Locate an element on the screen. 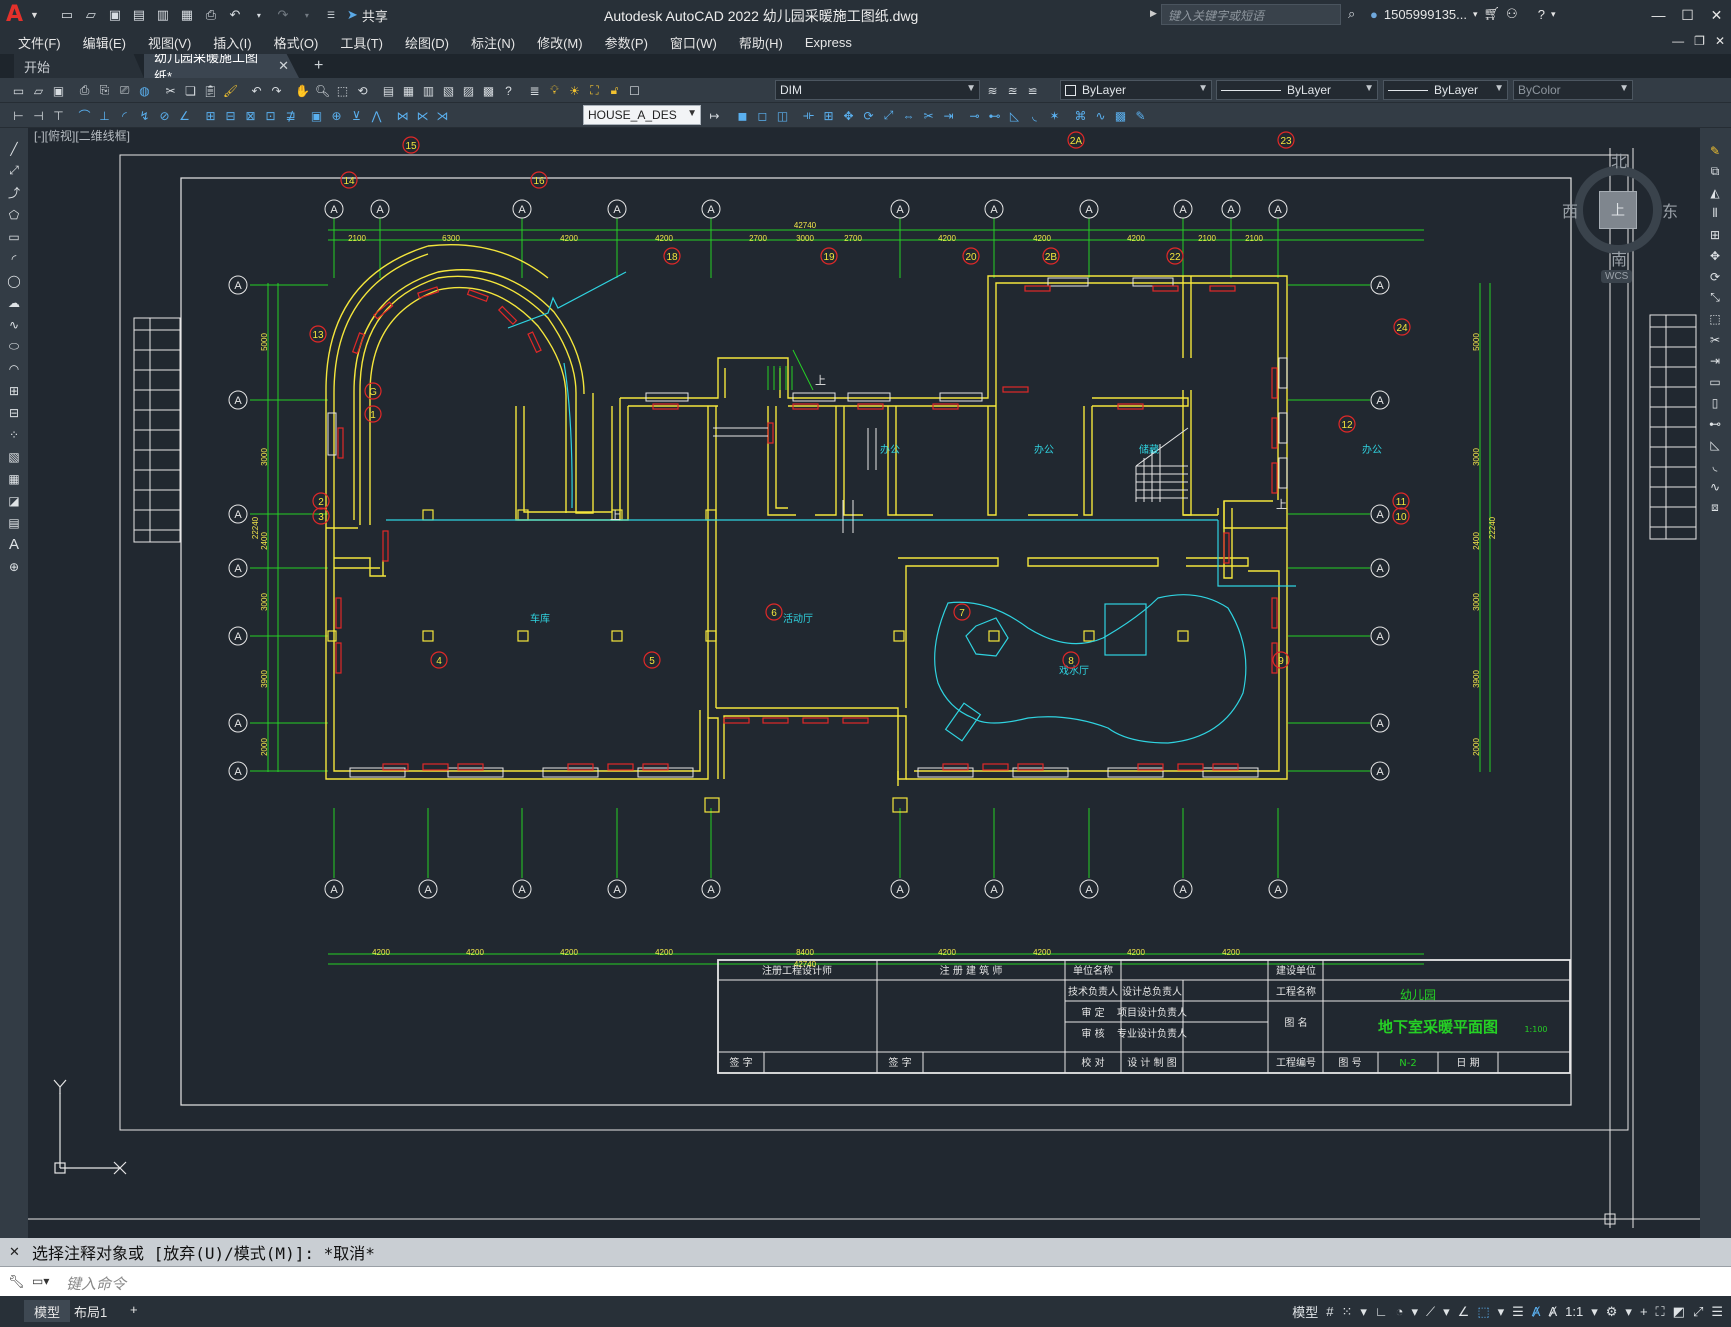 The image size is (1731, 1327). arc-icon: ◜ is located at coordinates (14, 258).